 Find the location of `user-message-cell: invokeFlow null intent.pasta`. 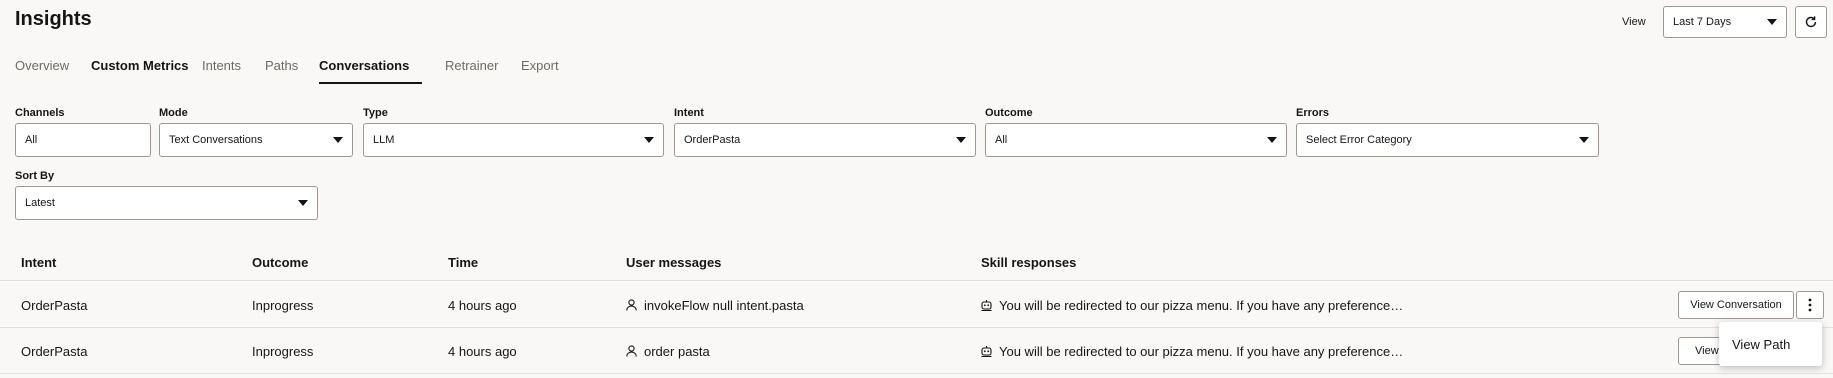

user-message-cell: invokeFlow null intent.pasta is located at coordinates (715, 305).